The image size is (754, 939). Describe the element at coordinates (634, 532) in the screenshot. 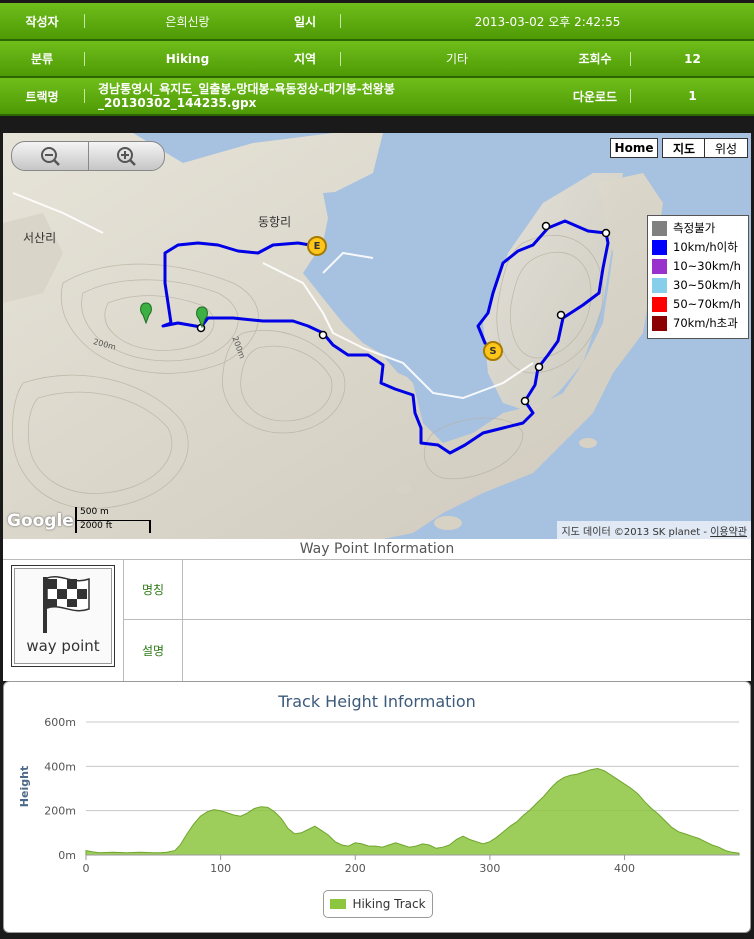

I see `attribution-text: 지도 데이터 ©2013 SK planet -` at that location.